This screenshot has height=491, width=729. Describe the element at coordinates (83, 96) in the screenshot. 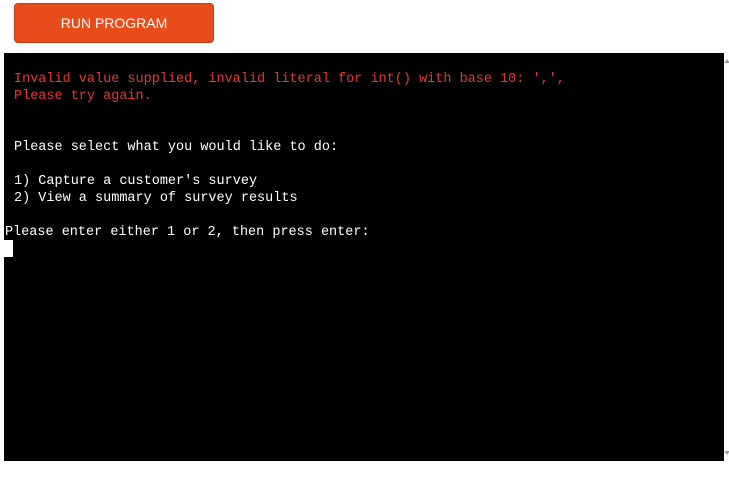

I see `error-message-line-2: Please try again.` at that location.